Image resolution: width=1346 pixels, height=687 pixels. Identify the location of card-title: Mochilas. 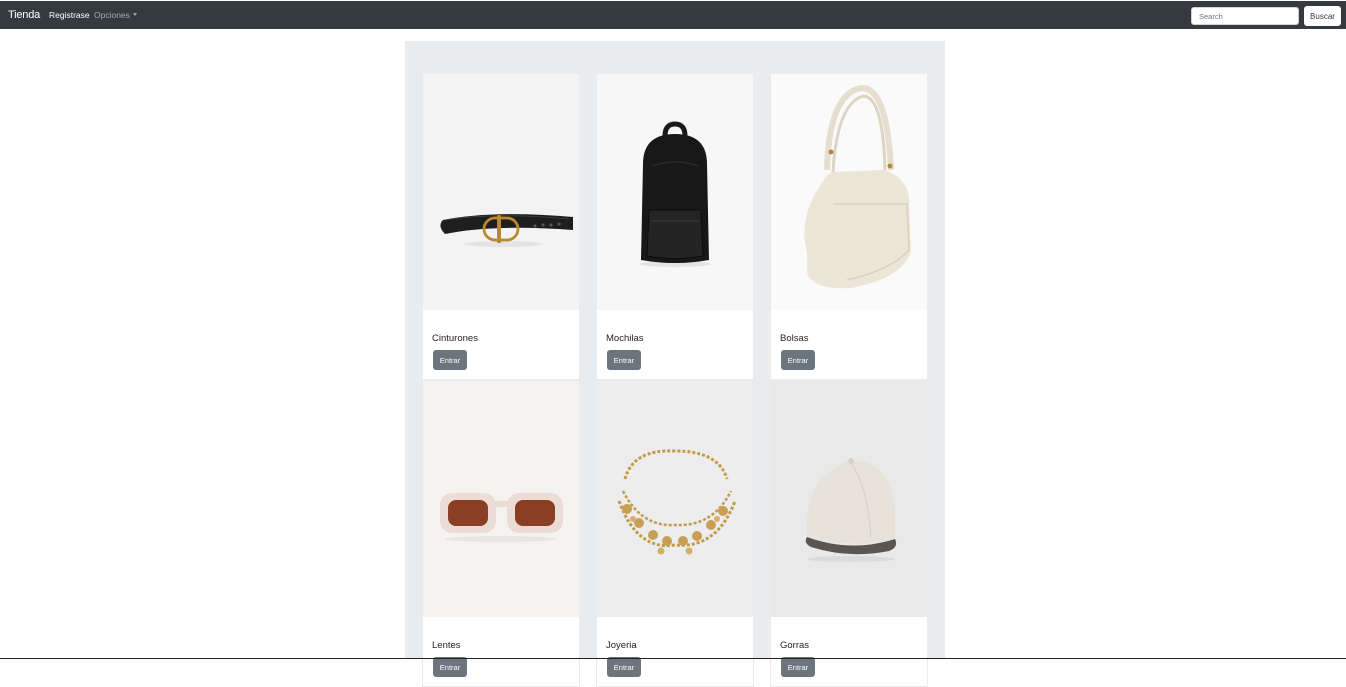
(625, 338).